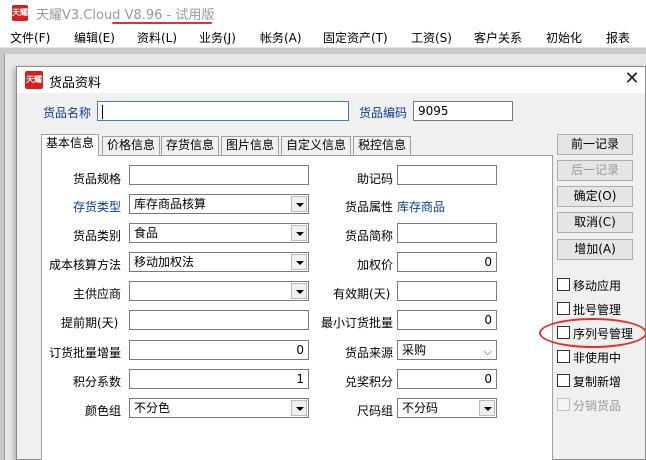 The height and width of the screenshot is (460, 646). What do you see at coordinates (597, 310) in the screenshot?
I see `batch-mgmt-label: 批号管理` at bounding box center [597, 310].